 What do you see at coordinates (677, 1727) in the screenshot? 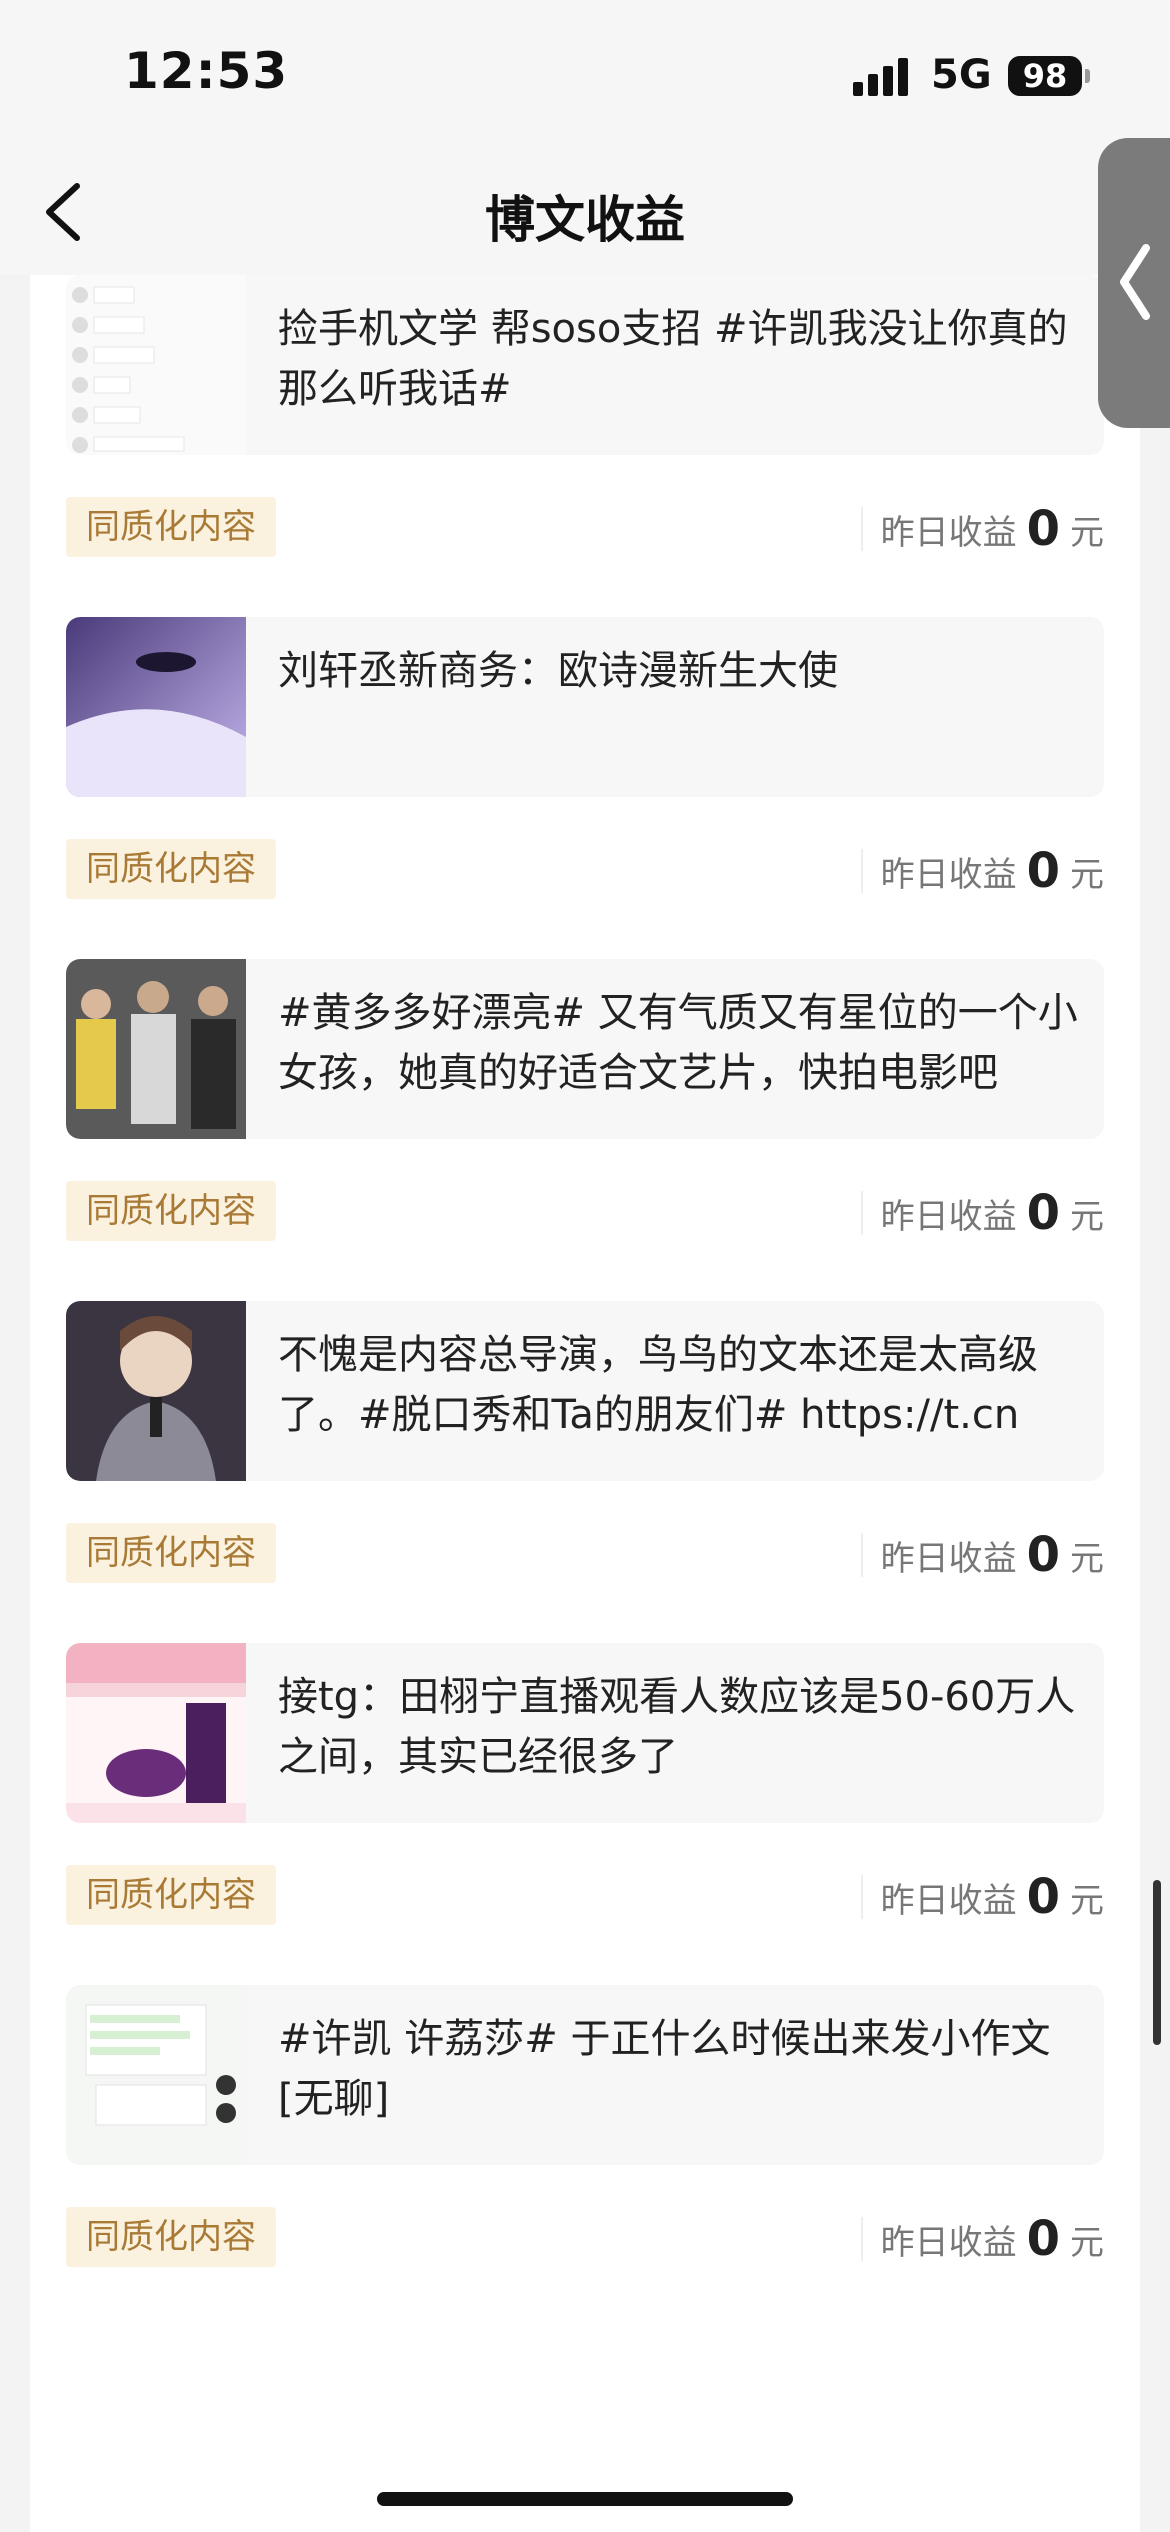
I see `post-text: 接tg：田栩宁直播观看人数应该是50-60万人之间，其实已经很多了` at bounding box center [677, 1727].